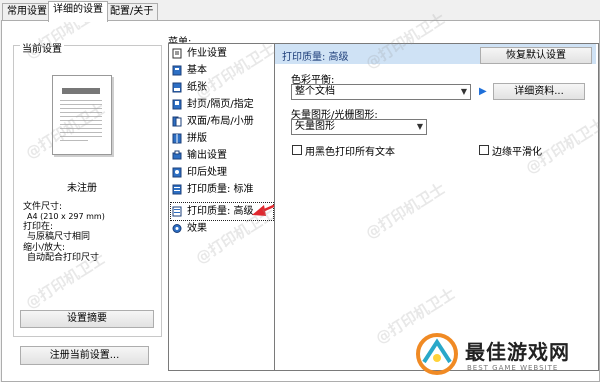 Image resolution: width=600 pixels, height=382 pixels. What do you see at coordinates (222, 172) in the screenshot?
I see `menu-item-finishing: 印后处理` at bounding box center [222, 172].